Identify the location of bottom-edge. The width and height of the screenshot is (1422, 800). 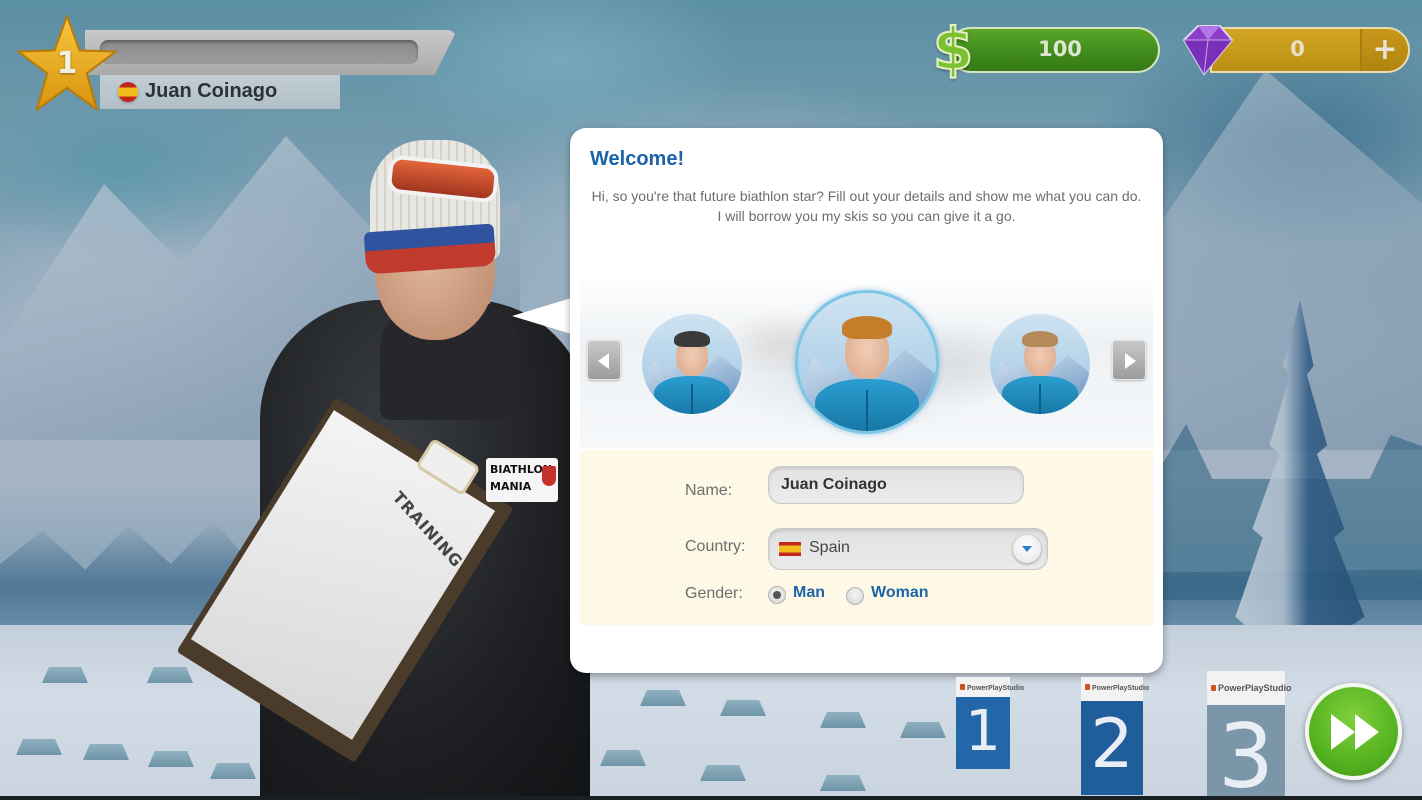
(711, 798).